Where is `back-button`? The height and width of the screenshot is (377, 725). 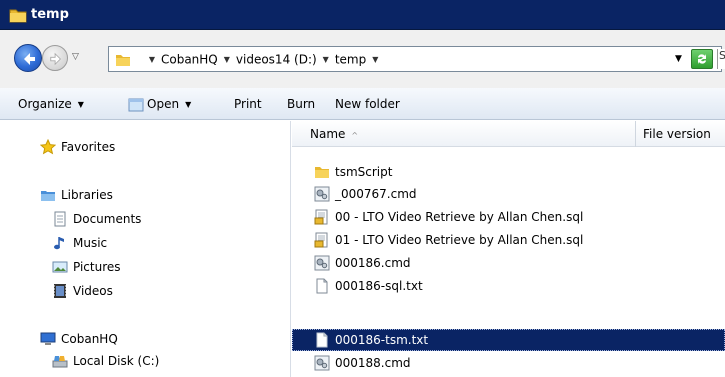
back-button is located at coordinates (28, 58).